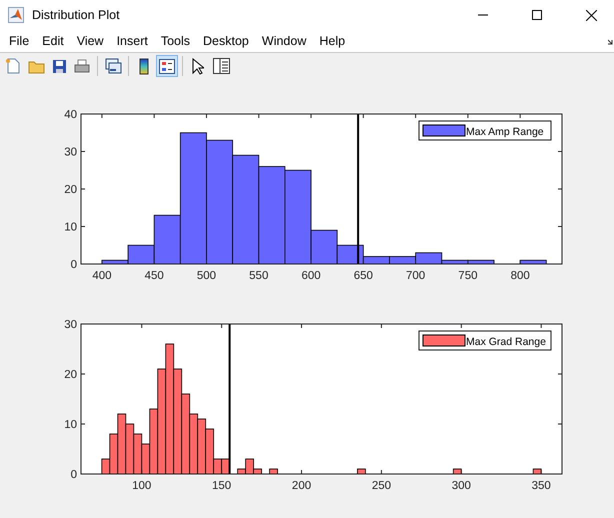 This screenshot has height=518, width=614. What do you see at coordinates (283, 41) in the screenshot?
I see `menu-item: Window` at bounding box center [283, 41].